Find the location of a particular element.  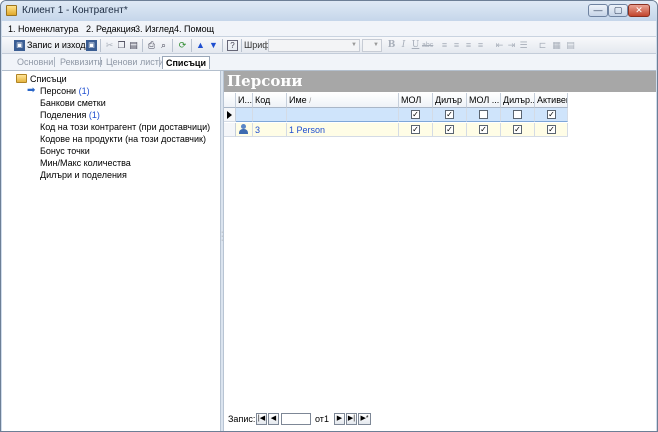

column-header-mol: МОЛ is located at coordinates (416, 100).